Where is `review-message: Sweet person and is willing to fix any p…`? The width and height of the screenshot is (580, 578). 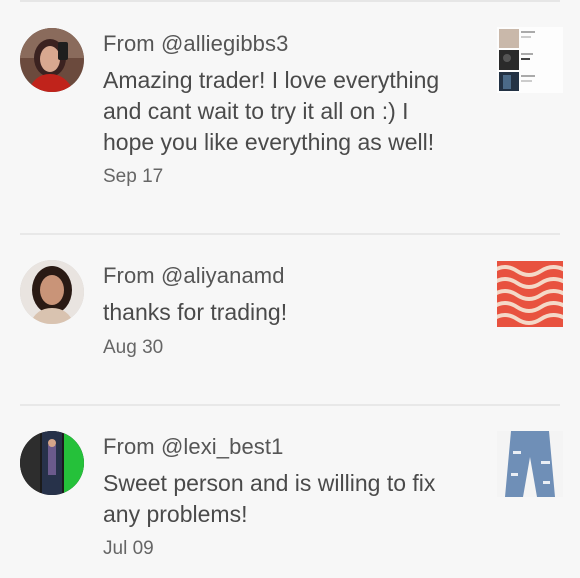 review-message: Sweet person and is willing to fix any p… is located at coordinates (293, 499).